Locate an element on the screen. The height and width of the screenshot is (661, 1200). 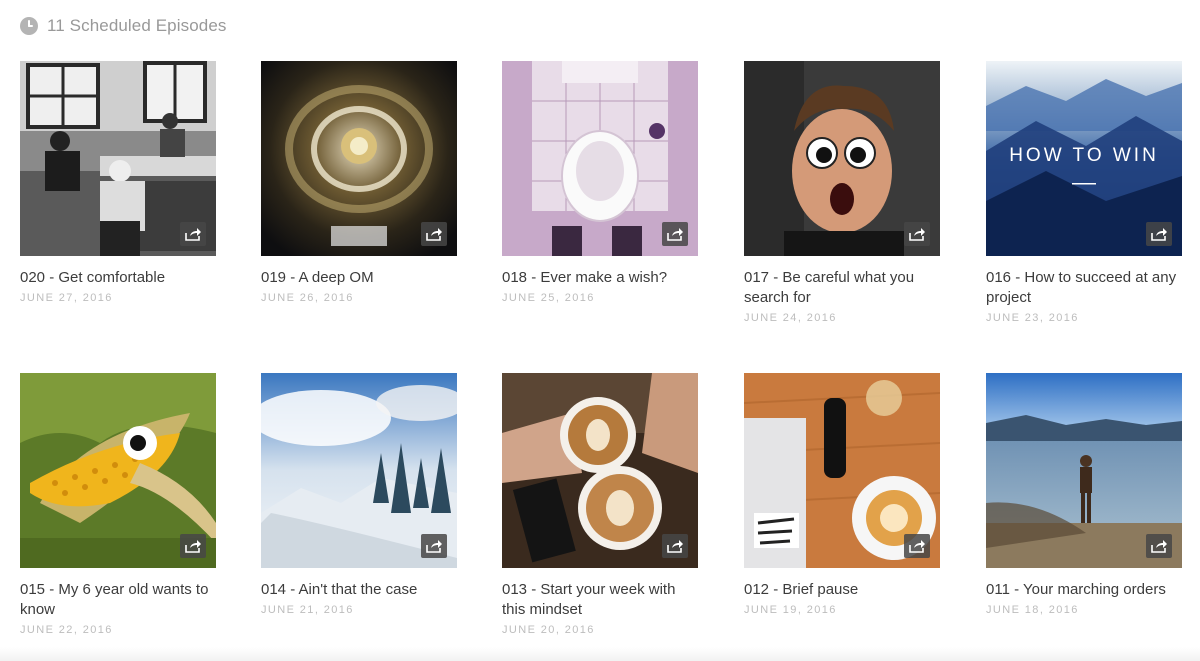
scheduled-episodes-title: 11 Scheduled Episodes is located at coordinates (137, 25).